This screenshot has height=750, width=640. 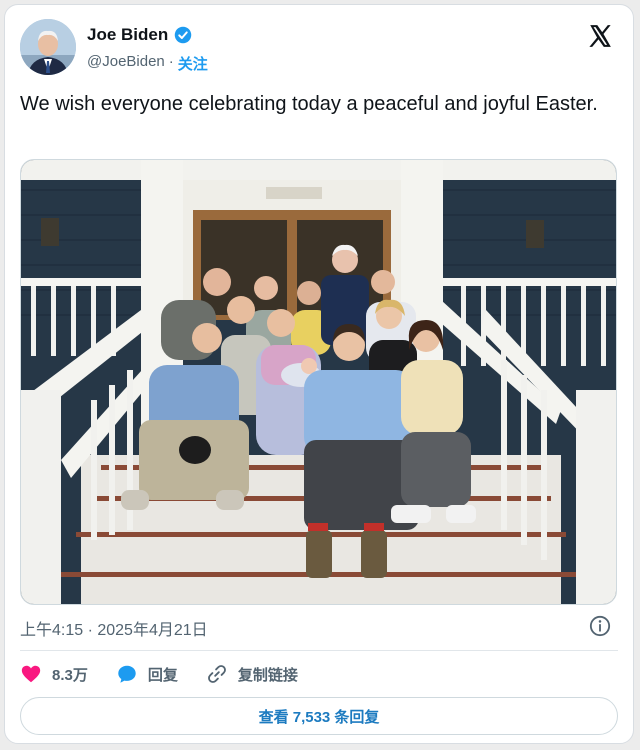 I want to click on author-handle: @JoeBiden, so click(x=126, y=63).